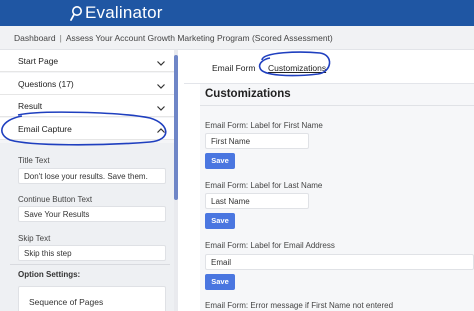  I want to click on option-settings-heading: Option Settings:, so click(49, 274).